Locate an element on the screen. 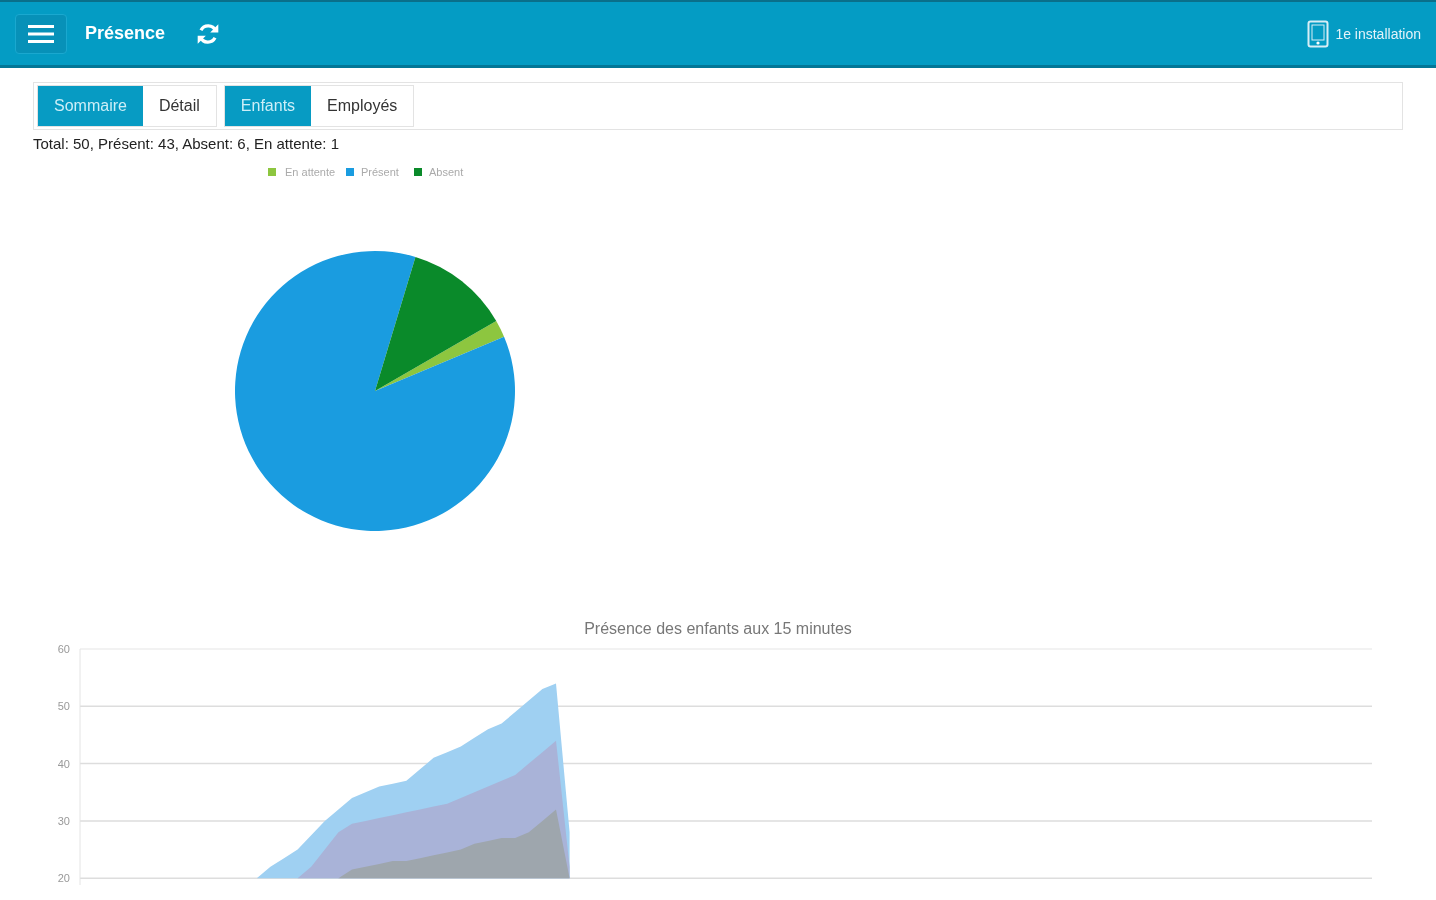 The width and height of the screenshot is (1436, 900). y-tick-label: 30 is located at coordinates (63, 820).